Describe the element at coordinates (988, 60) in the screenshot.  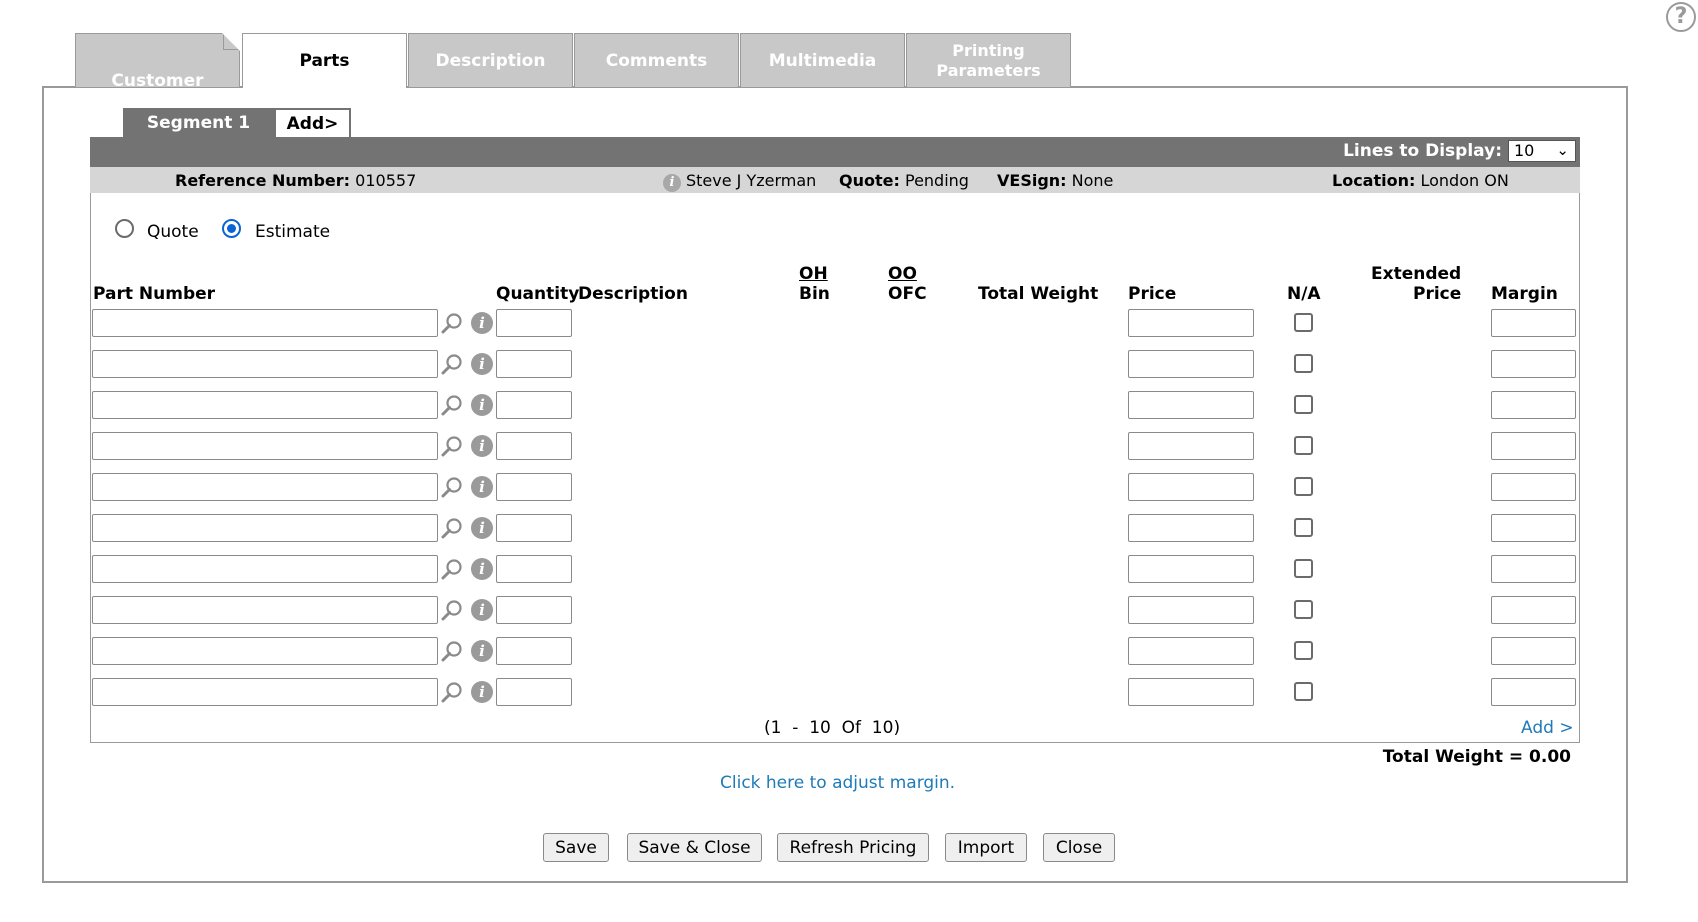
I see `tab-printing-parameters: Printing Parameters` at that location.